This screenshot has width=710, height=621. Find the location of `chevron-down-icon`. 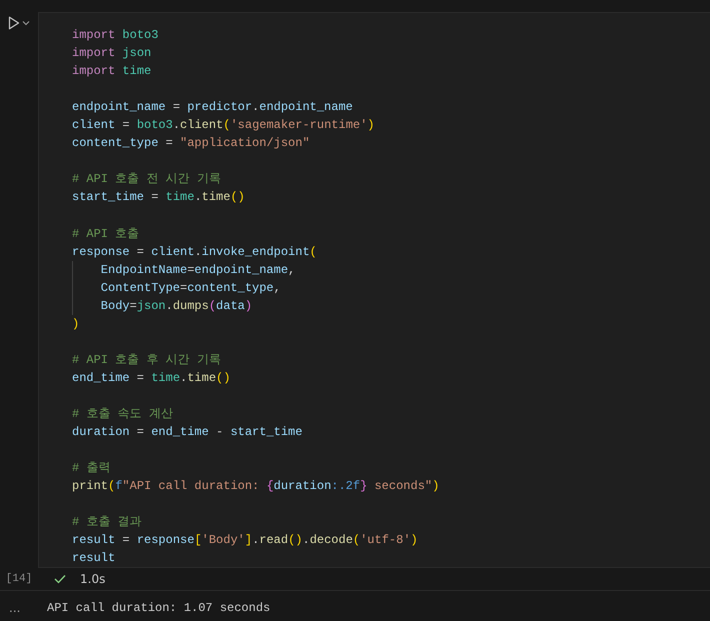

chevron-down-icon is located at coordinates (26, 23).